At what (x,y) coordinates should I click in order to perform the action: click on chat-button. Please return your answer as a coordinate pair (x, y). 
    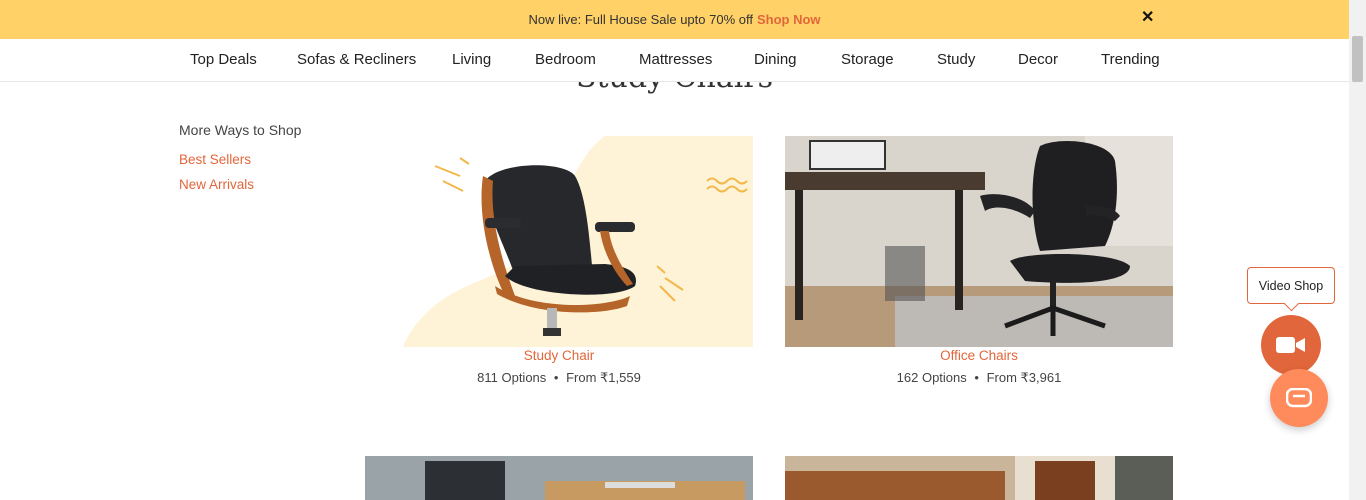
    Looking at the image, I should click on (1299, 398).